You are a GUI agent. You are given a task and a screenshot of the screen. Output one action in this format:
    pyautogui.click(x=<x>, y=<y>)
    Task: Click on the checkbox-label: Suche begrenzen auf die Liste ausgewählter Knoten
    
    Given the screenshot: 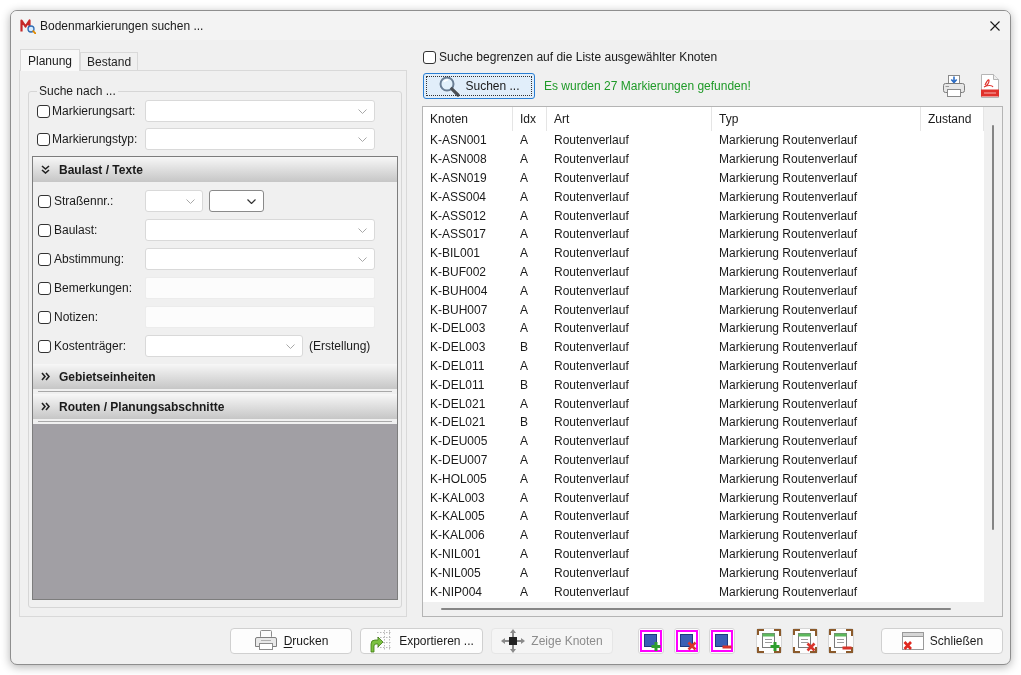 What is the action you would take?
    pyautogui.click(x=578, y=57)
    